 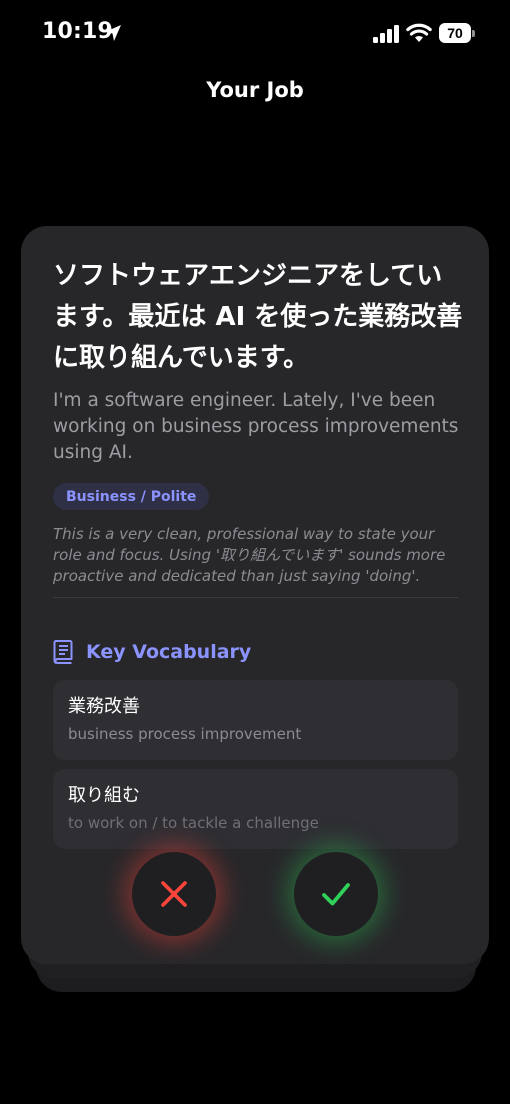 I want to click on vocab-item: 業務改善 business process improvement, so click(x=255, y=720).